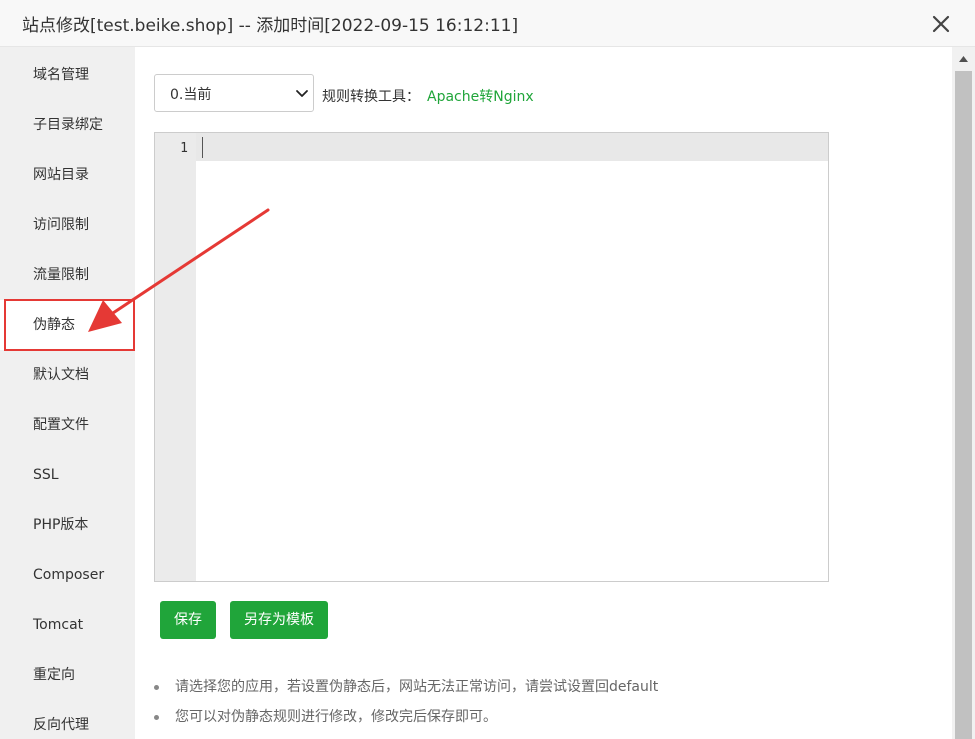  I want to click on sidebar-item-subdirectory-binding: 子目录绑定, so click(67, 125).